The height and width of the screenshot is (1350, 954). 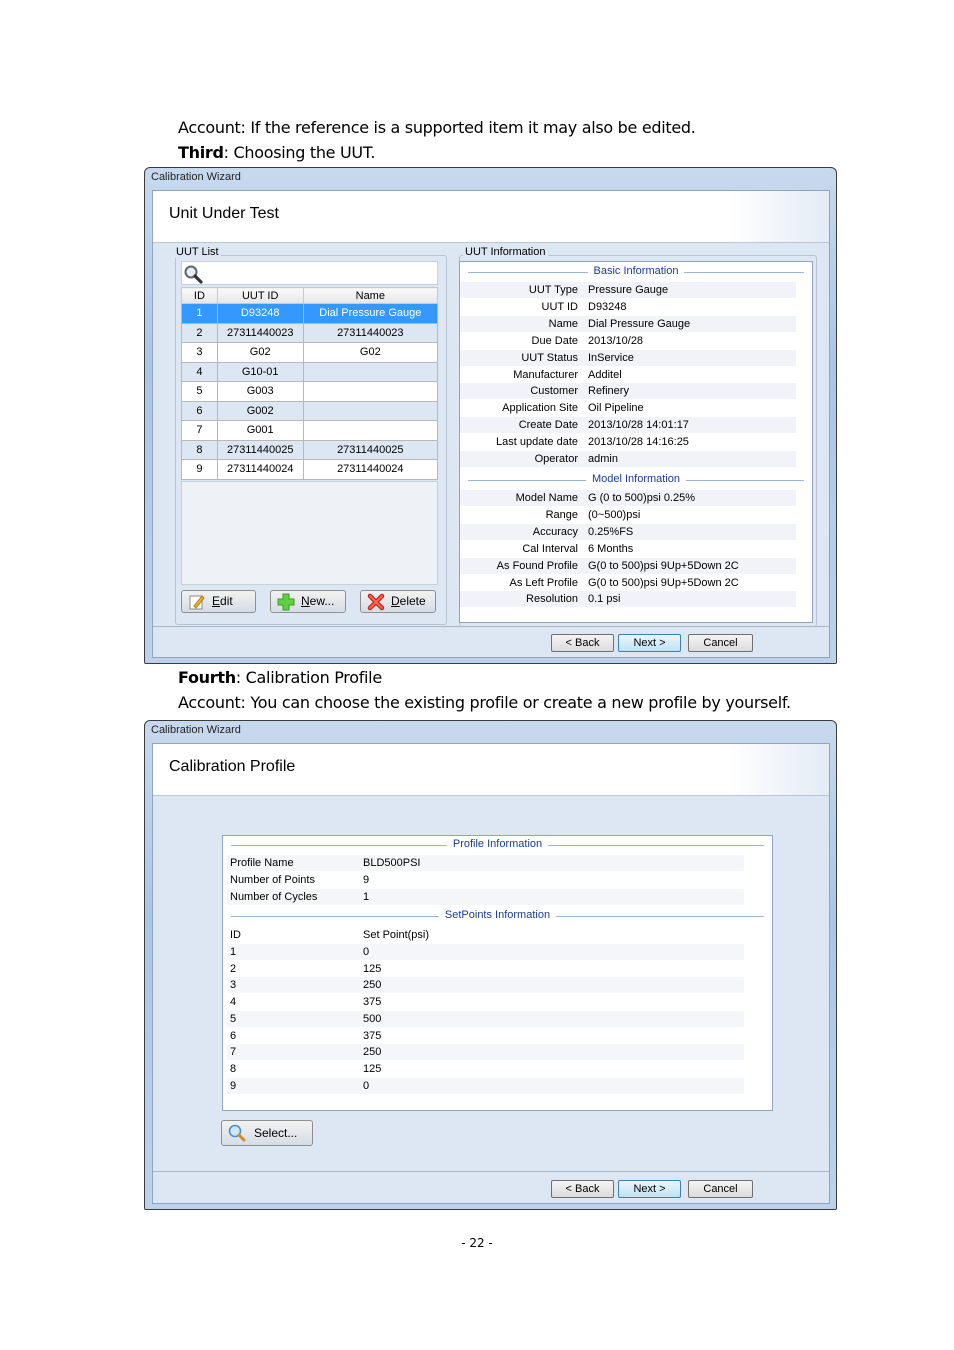 I want to click on setpoint-row: 3 250, so click(x=485, y=985).